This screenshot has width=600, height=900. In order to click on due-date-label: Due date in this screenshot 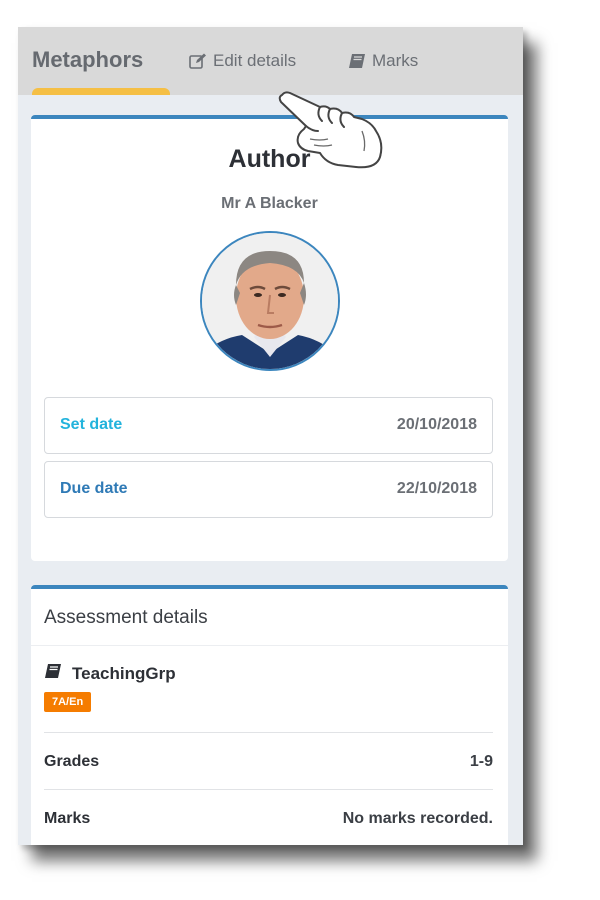, I will do `click(94, 488)`.